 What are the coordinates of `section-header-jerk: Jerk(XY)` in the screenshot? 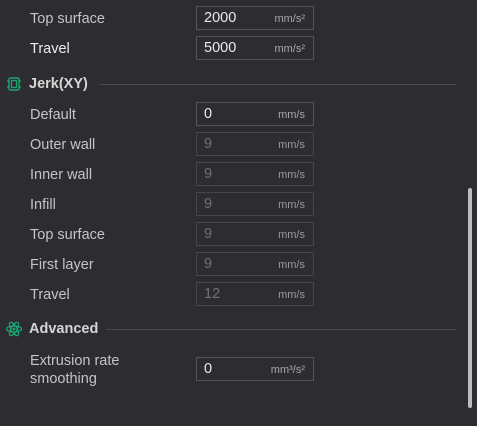 It's located at (230, 84).